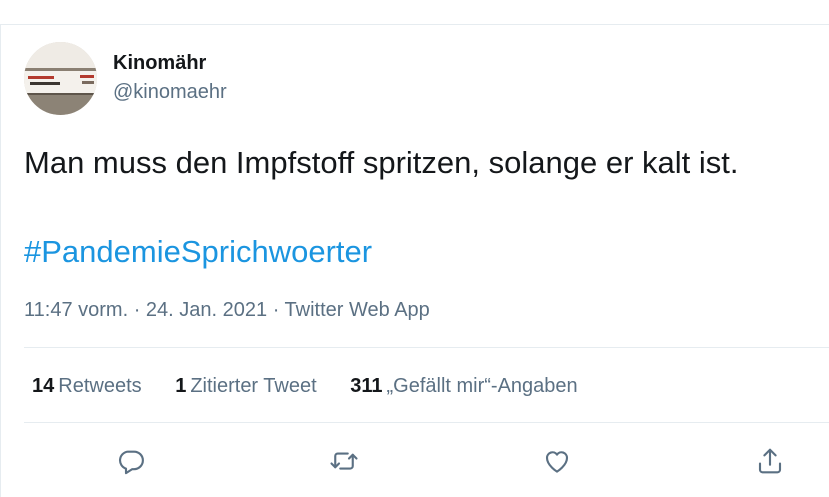  What do you see at coordinates (414, 24) in the screenshot?
I see `top-divider` at bounding box center [414, 24].